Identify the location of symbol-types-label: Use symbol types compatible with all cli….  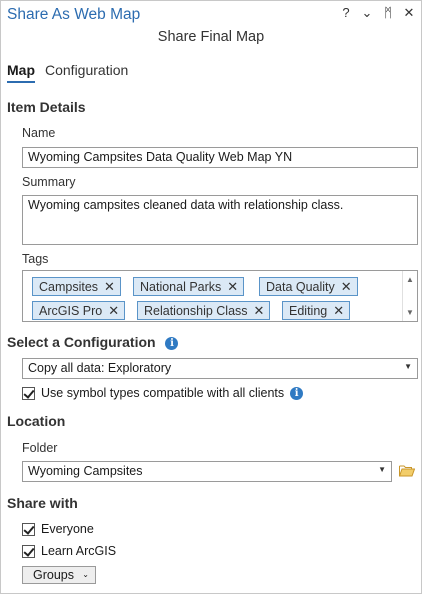
(163, 393).